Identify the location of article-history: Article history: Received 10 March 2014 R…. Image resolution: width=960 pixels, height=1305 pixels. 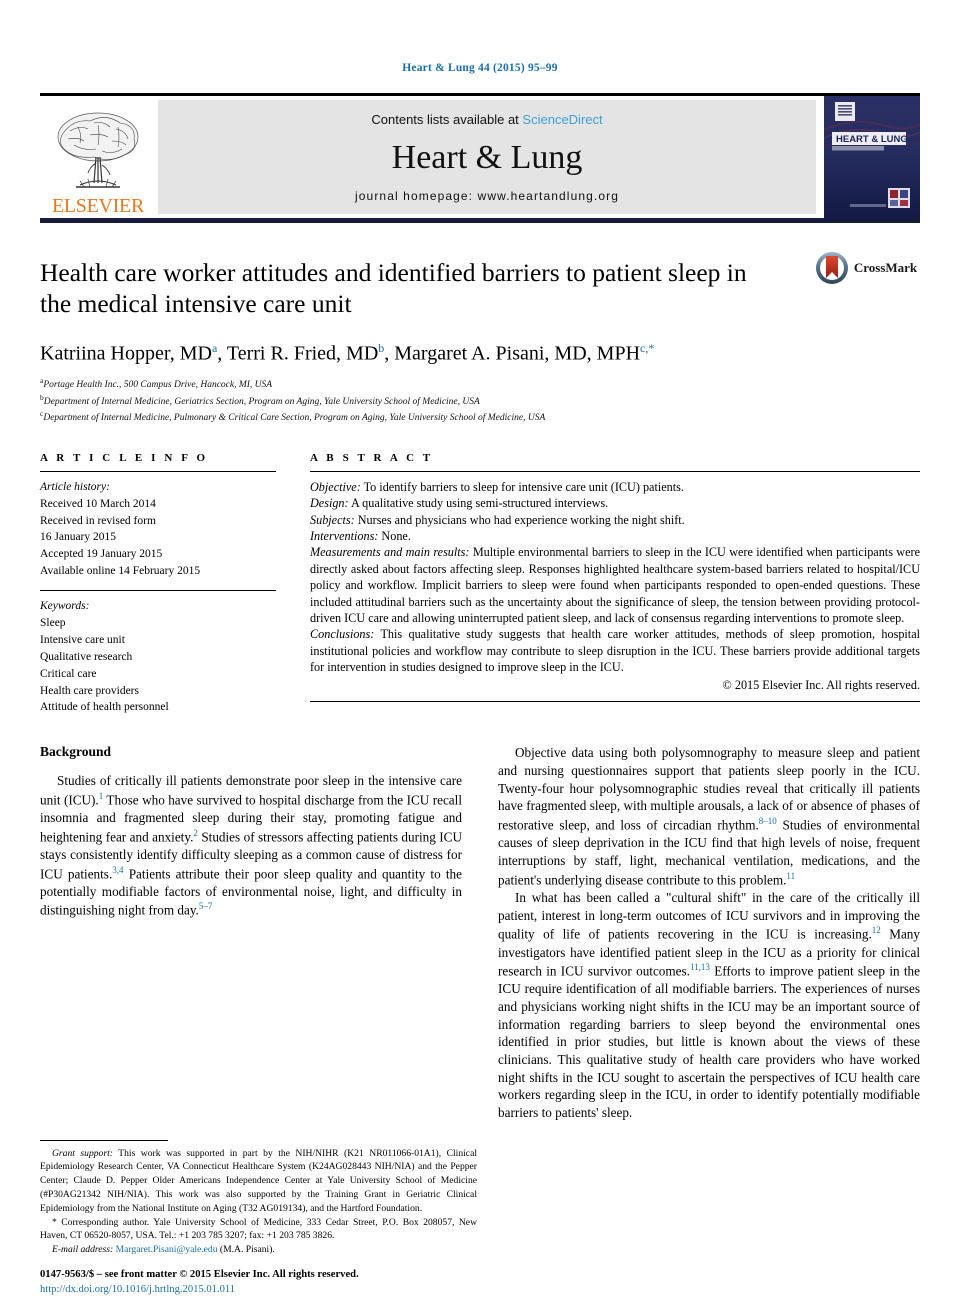
(158, 529).